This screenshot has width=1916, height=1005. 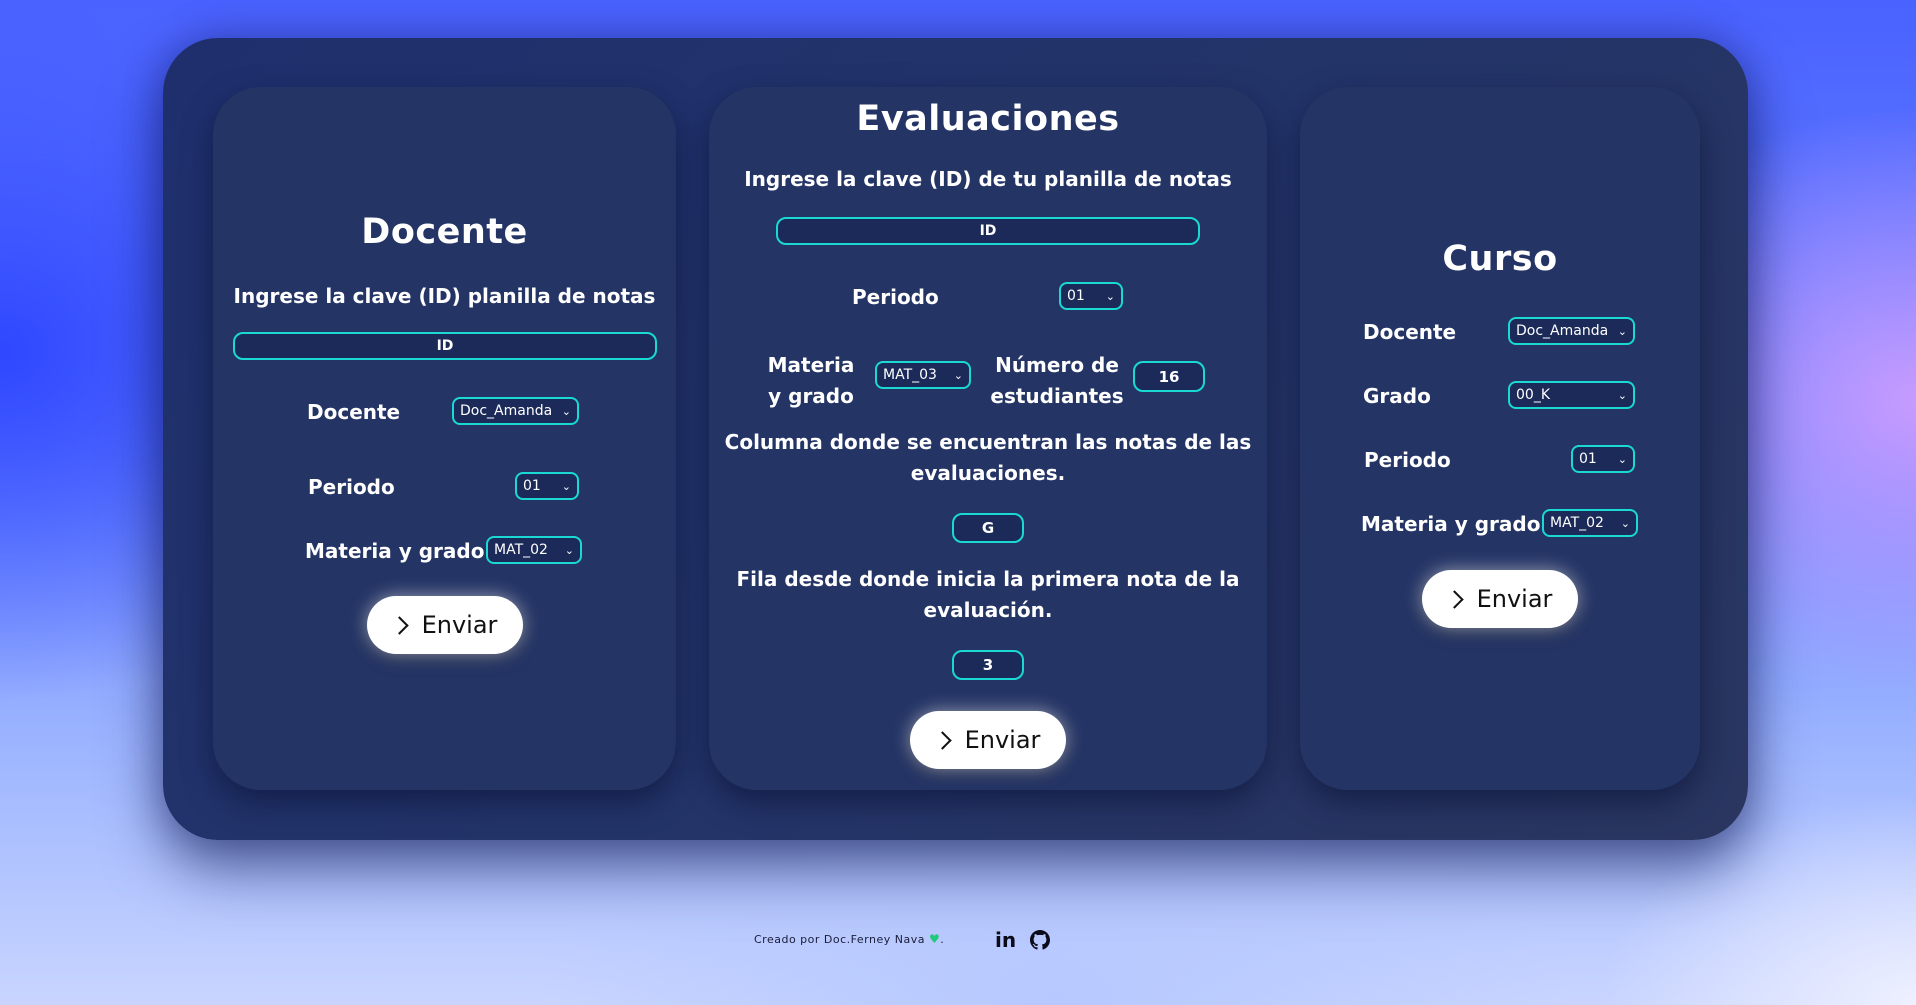 What do you see at coordinates (811, 381) in the screenshot?
I see `evaluaciones-materia-label: Materia y grado` at bounding box center [811, 381].